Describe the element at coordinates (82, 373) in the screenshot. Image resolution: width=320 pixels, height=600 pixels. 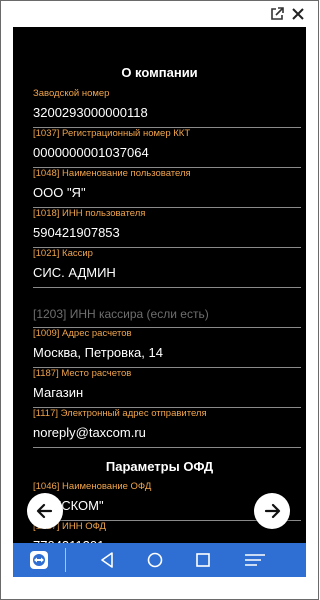
I see `field-label: [1187] Место расчетов` at that location.